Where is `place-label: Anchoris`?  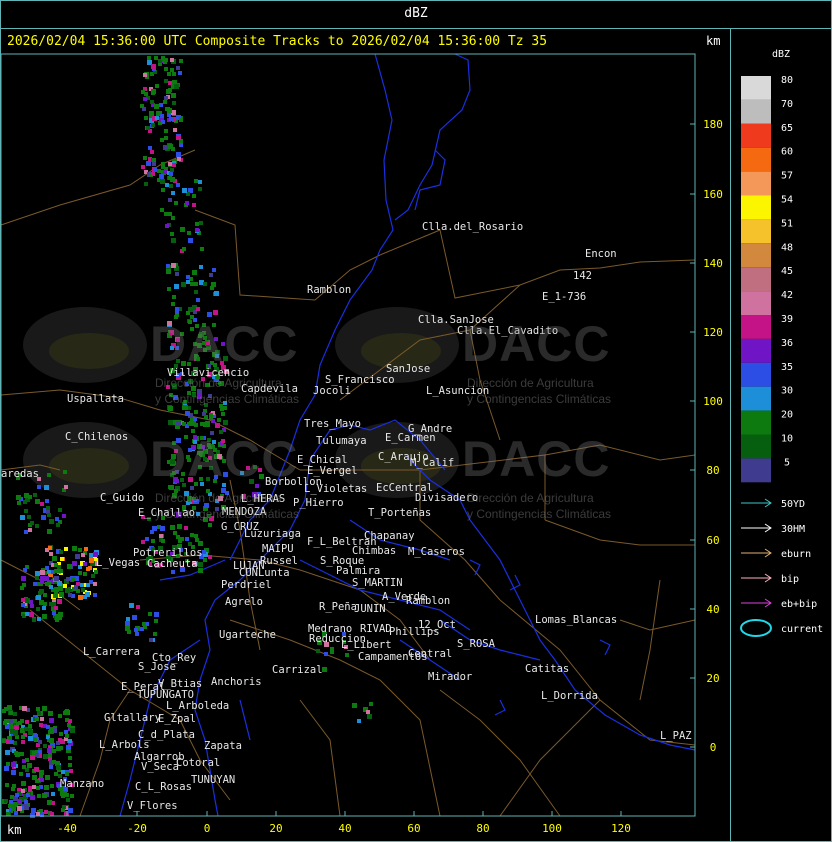 place-label: Anchoris is located at coordinates (236, 682).